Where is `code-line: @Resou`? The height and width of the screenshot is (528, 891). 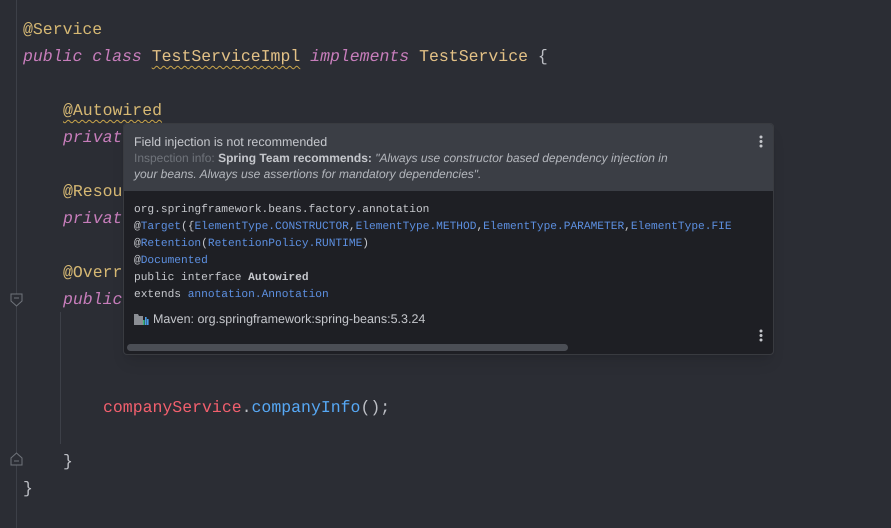 code-line: @Resou is located at coordinates (92, 192).